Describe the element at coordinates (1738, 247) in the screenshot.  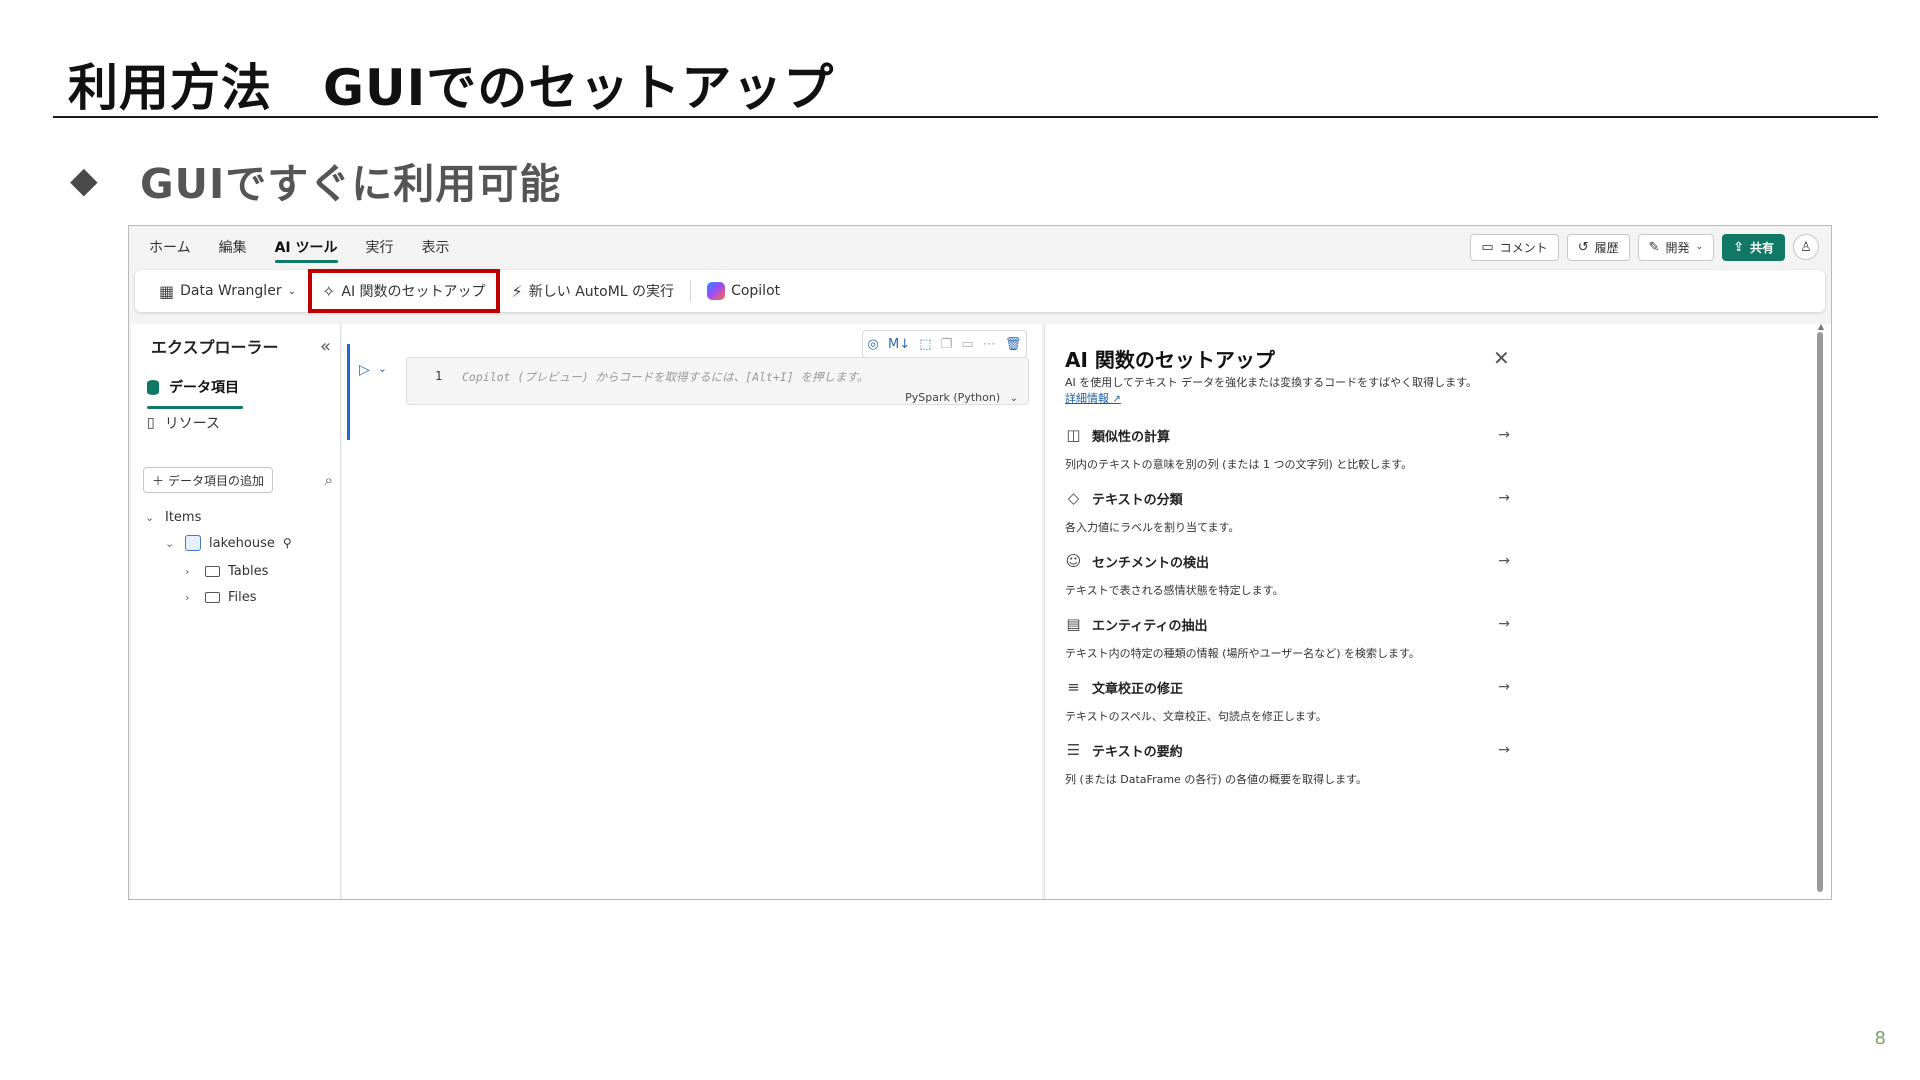
I see `share-icon: ⇪` at that location.